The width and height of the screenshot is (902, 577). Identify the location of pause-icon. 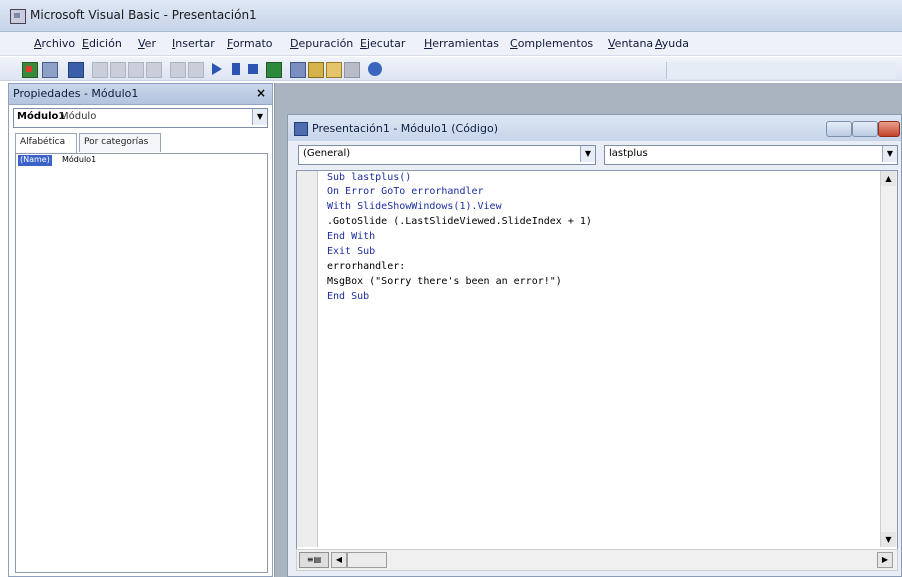
(236, 69).